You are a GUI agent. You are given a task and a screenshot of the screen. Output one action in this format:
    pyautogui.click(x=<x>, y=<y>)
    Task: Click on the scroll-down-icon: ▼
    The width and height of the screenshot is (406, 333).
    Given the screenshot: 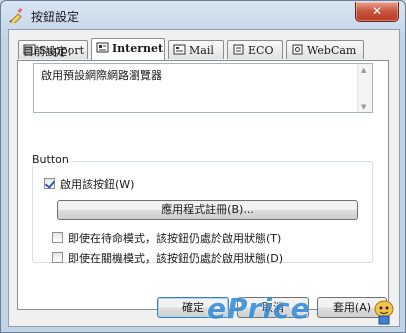 What is the action you would take?
    pyautogui.click(x=363, y=107)
    